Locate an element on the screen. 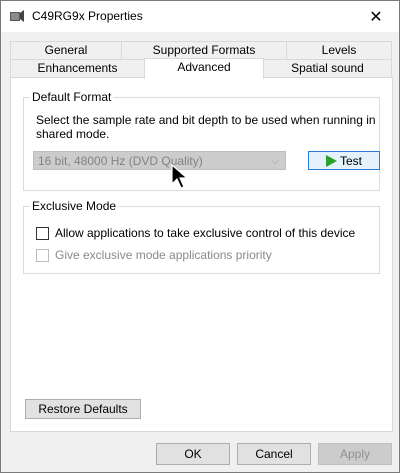 The image size is (400, 473). exclusive-mode-title: Exclusive Mode is located at coordinates (74, 206).